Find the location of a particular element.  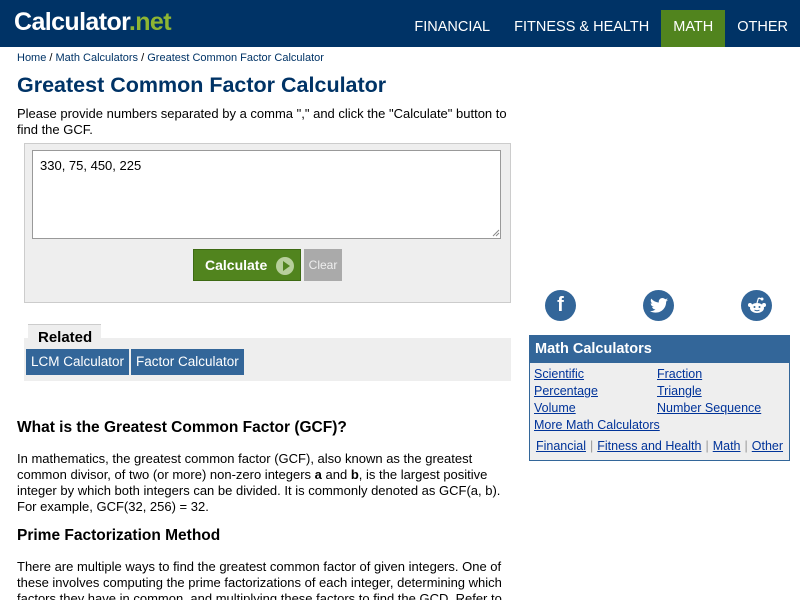

nav-fitness-health: FITNESS & HEALTH is located at coordinates (581, 28).